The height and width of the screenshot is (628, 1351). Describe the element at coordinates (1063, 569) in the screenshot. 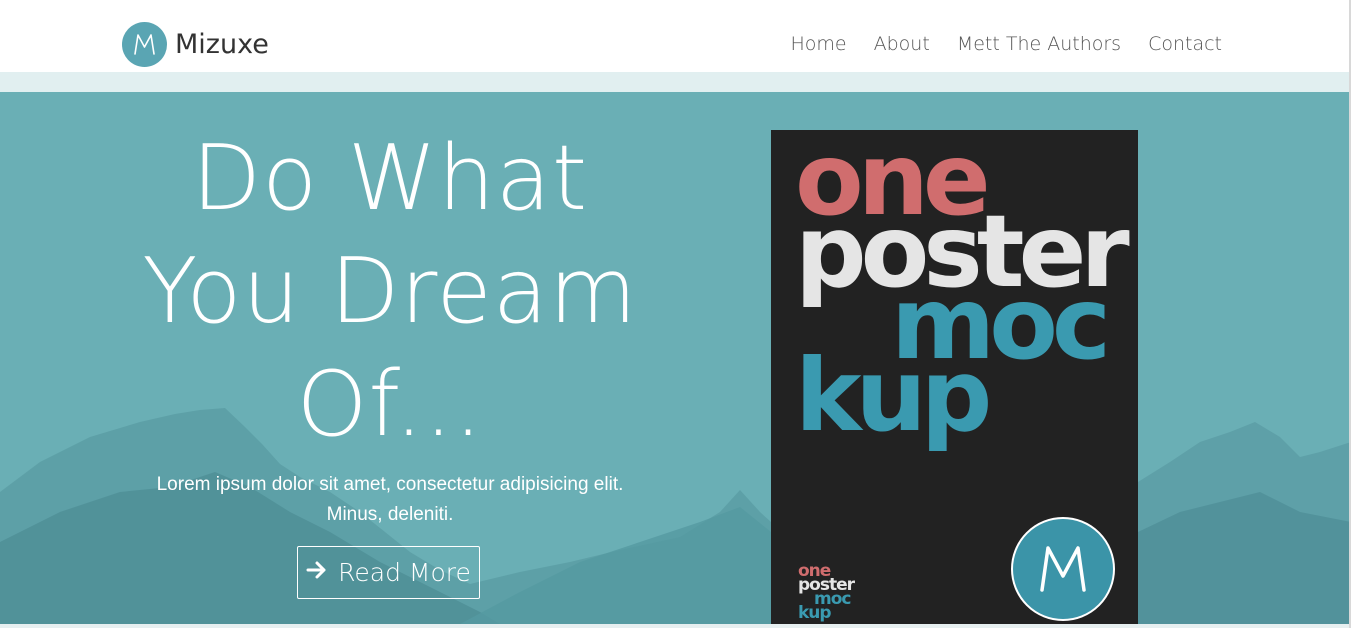

I see `poster-m-badge-icon` at that location.